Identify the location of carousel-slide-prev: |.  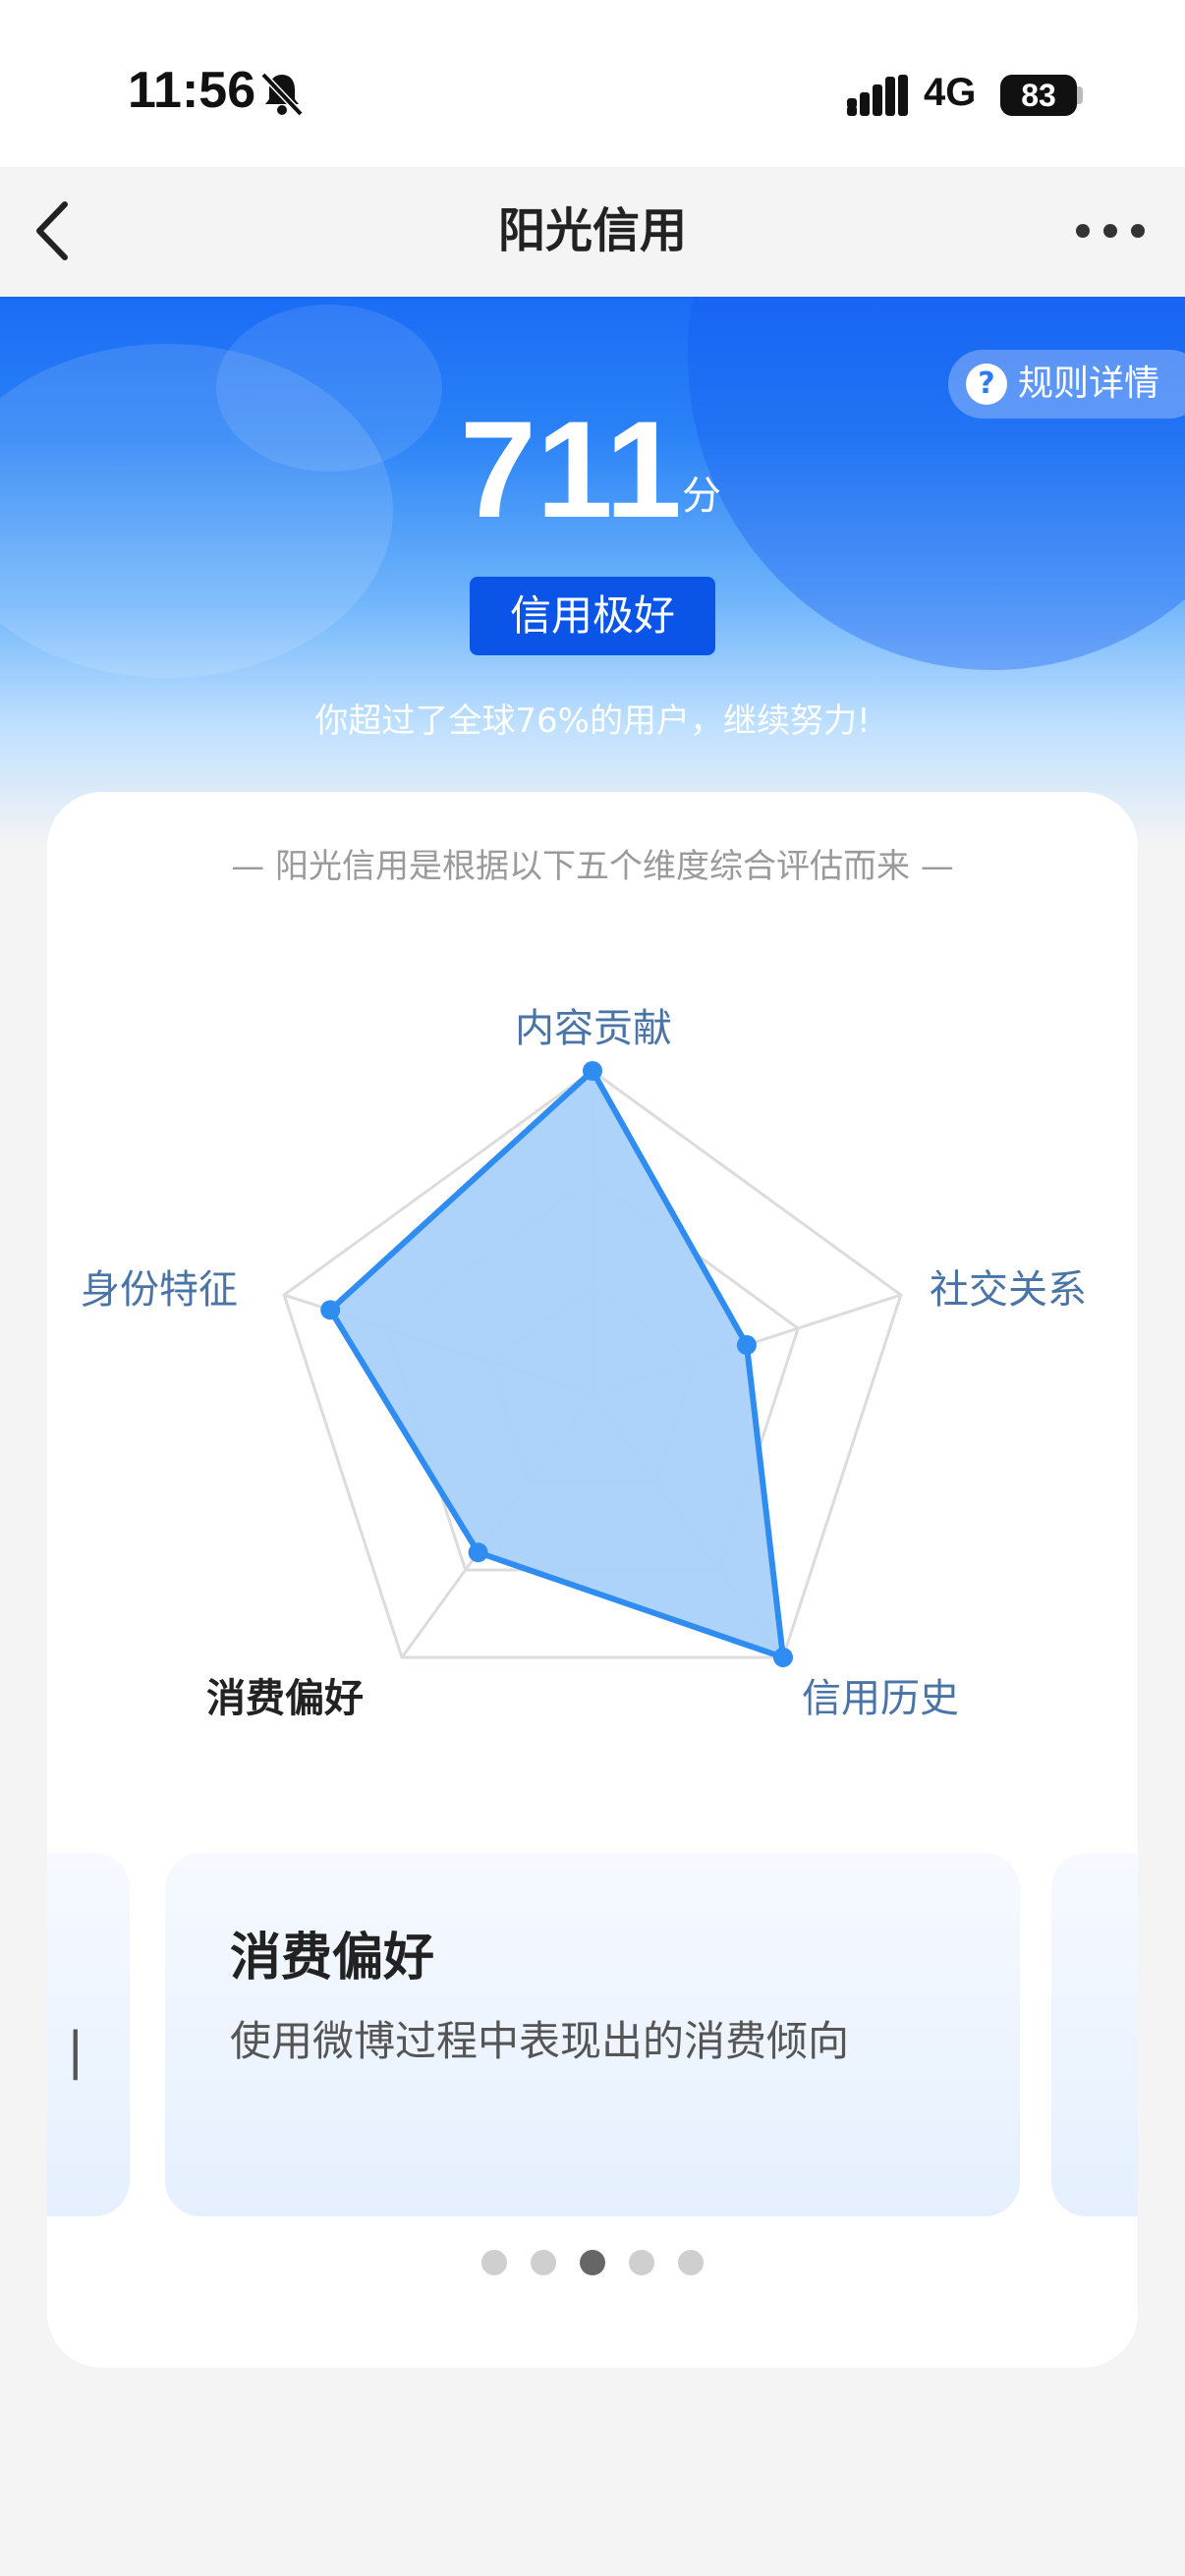
(89, 2034).